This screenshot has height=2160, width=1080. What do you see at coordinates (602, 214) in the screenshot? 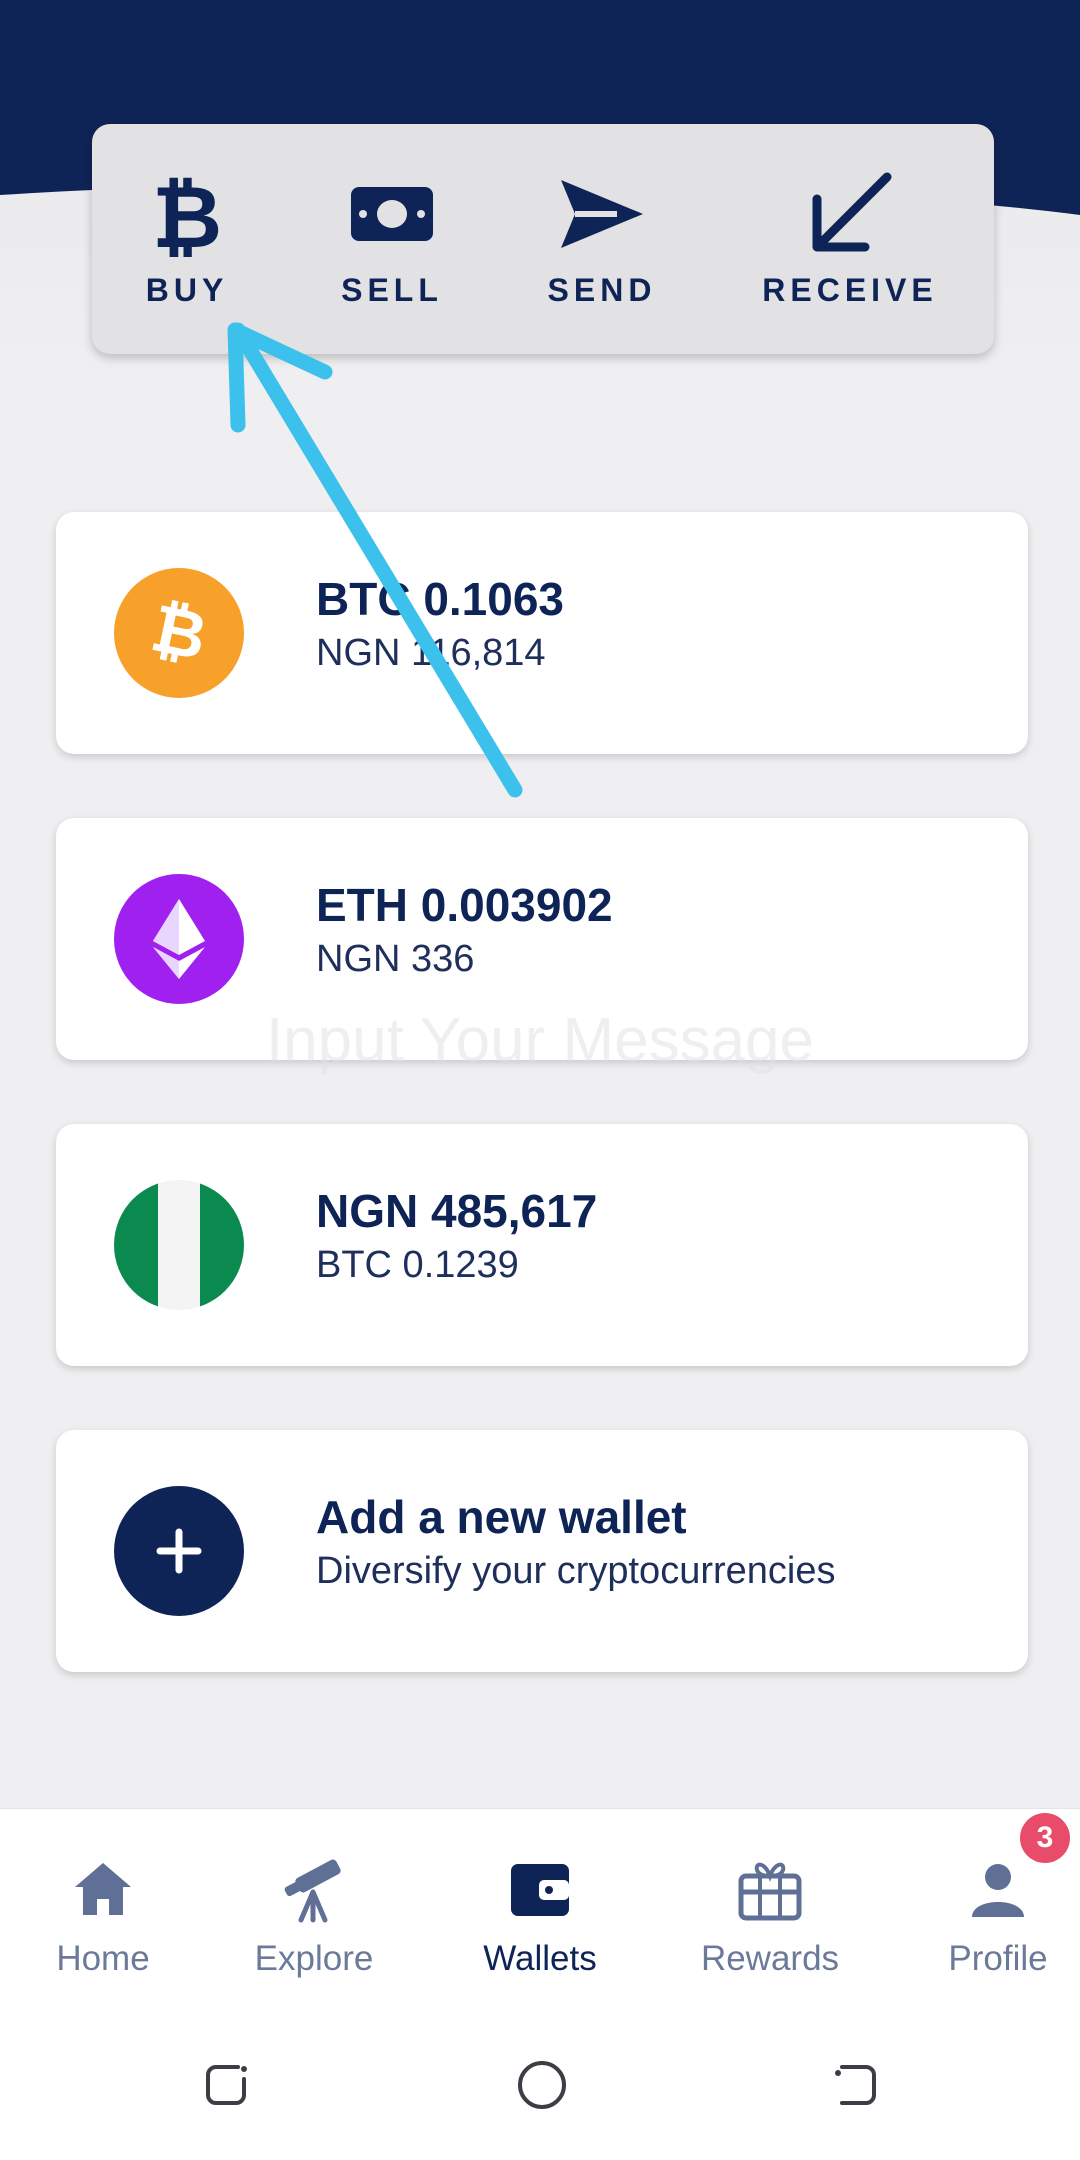
I see `send-icon` at bounding box center [602, 214].